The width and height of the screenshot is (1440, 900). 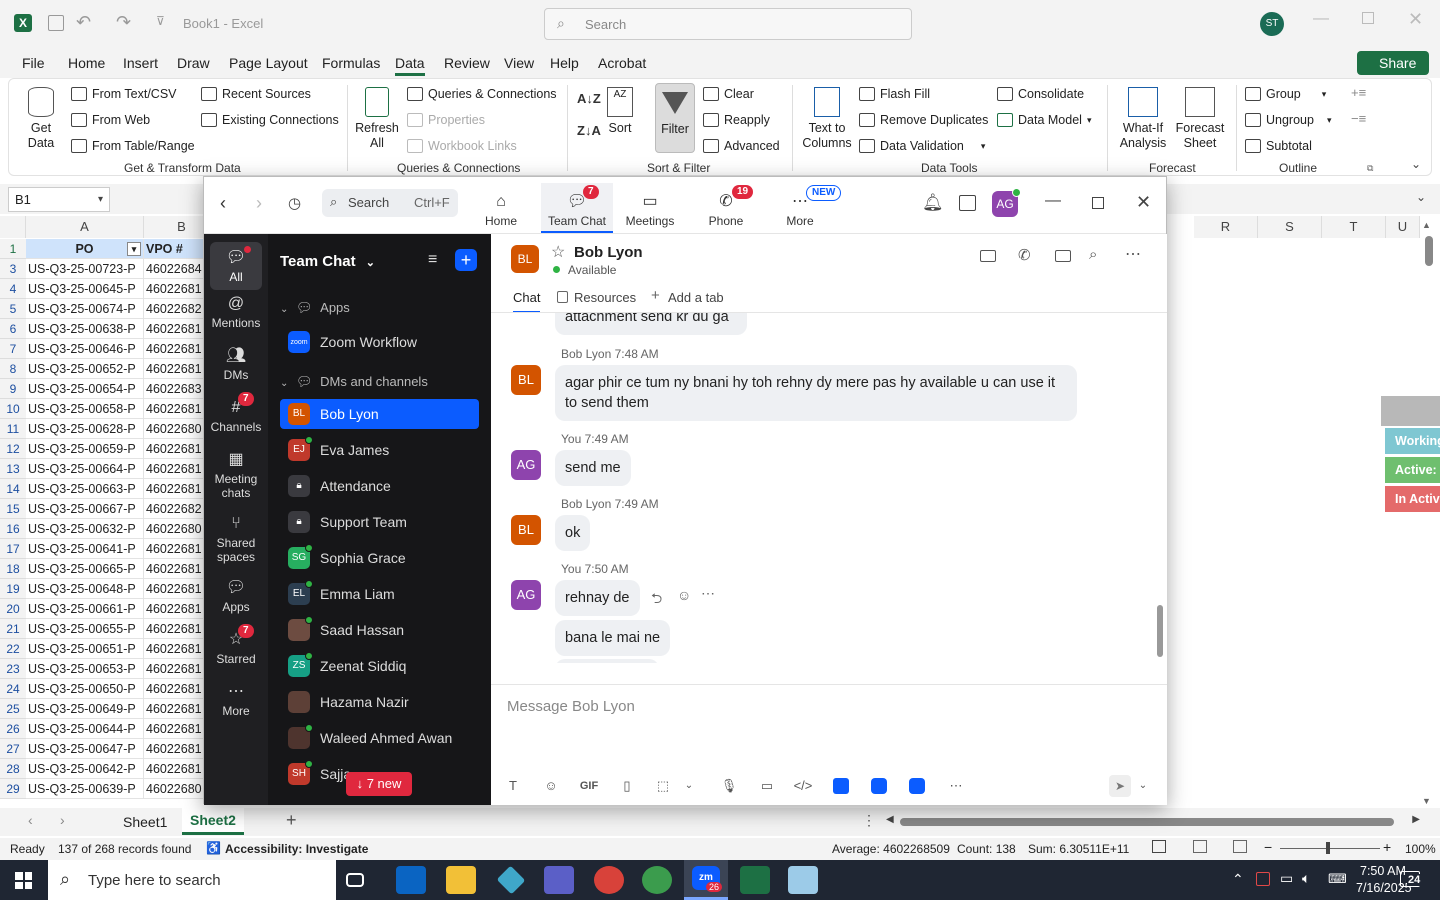 What do you see at coordinates (160, 21) in the screenshot?
I see `qat-customize-icon: ⊽` at bounding box center [160, 21].